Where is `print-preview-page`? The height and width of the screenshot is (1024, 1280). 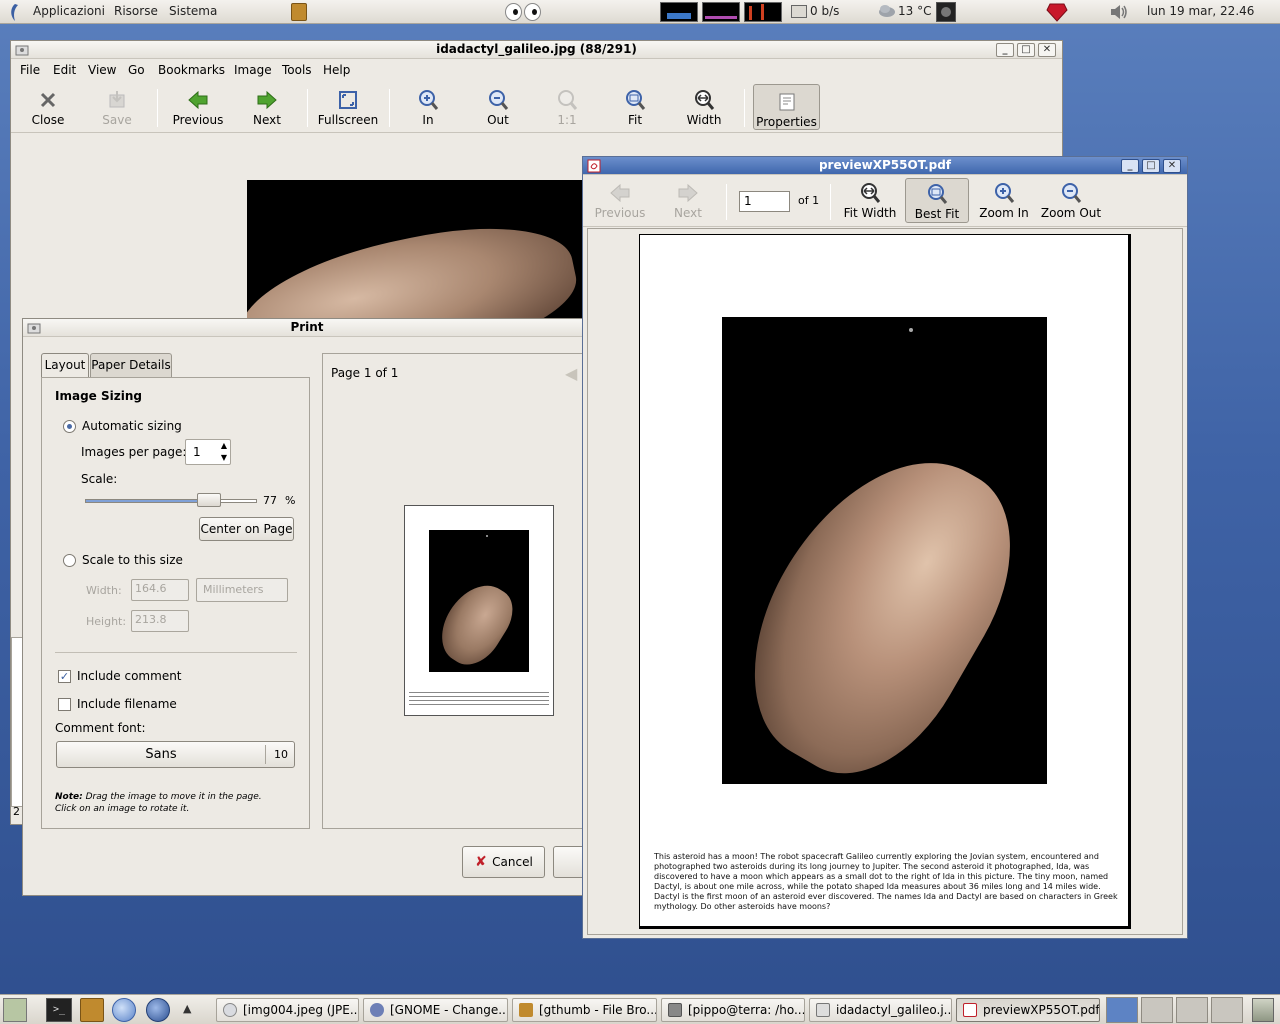
print-preview-page is located at coordinates (479, 610).